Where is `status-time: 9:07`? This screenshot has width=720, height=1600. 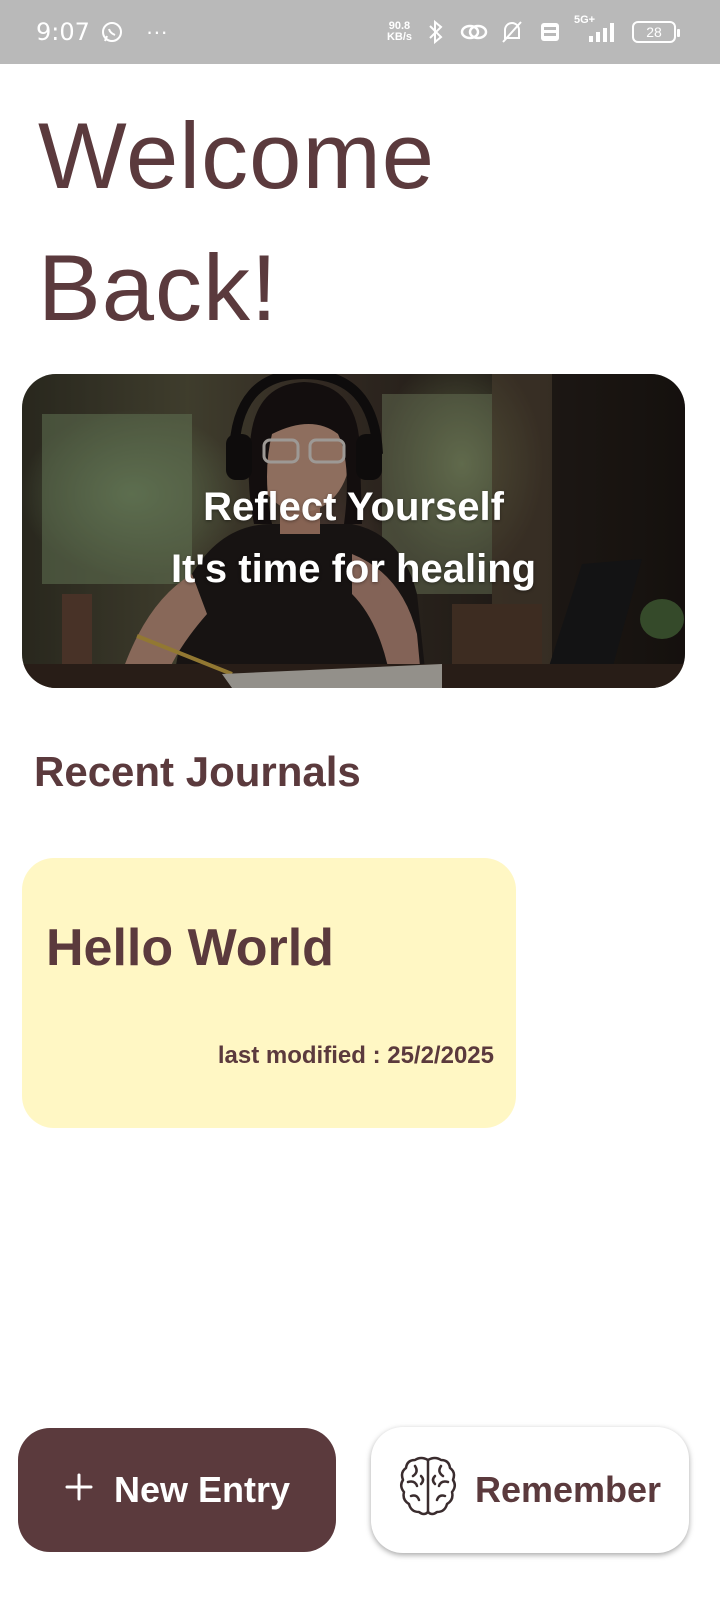 status-time: 9:07 is located at coordinates (63, 32).